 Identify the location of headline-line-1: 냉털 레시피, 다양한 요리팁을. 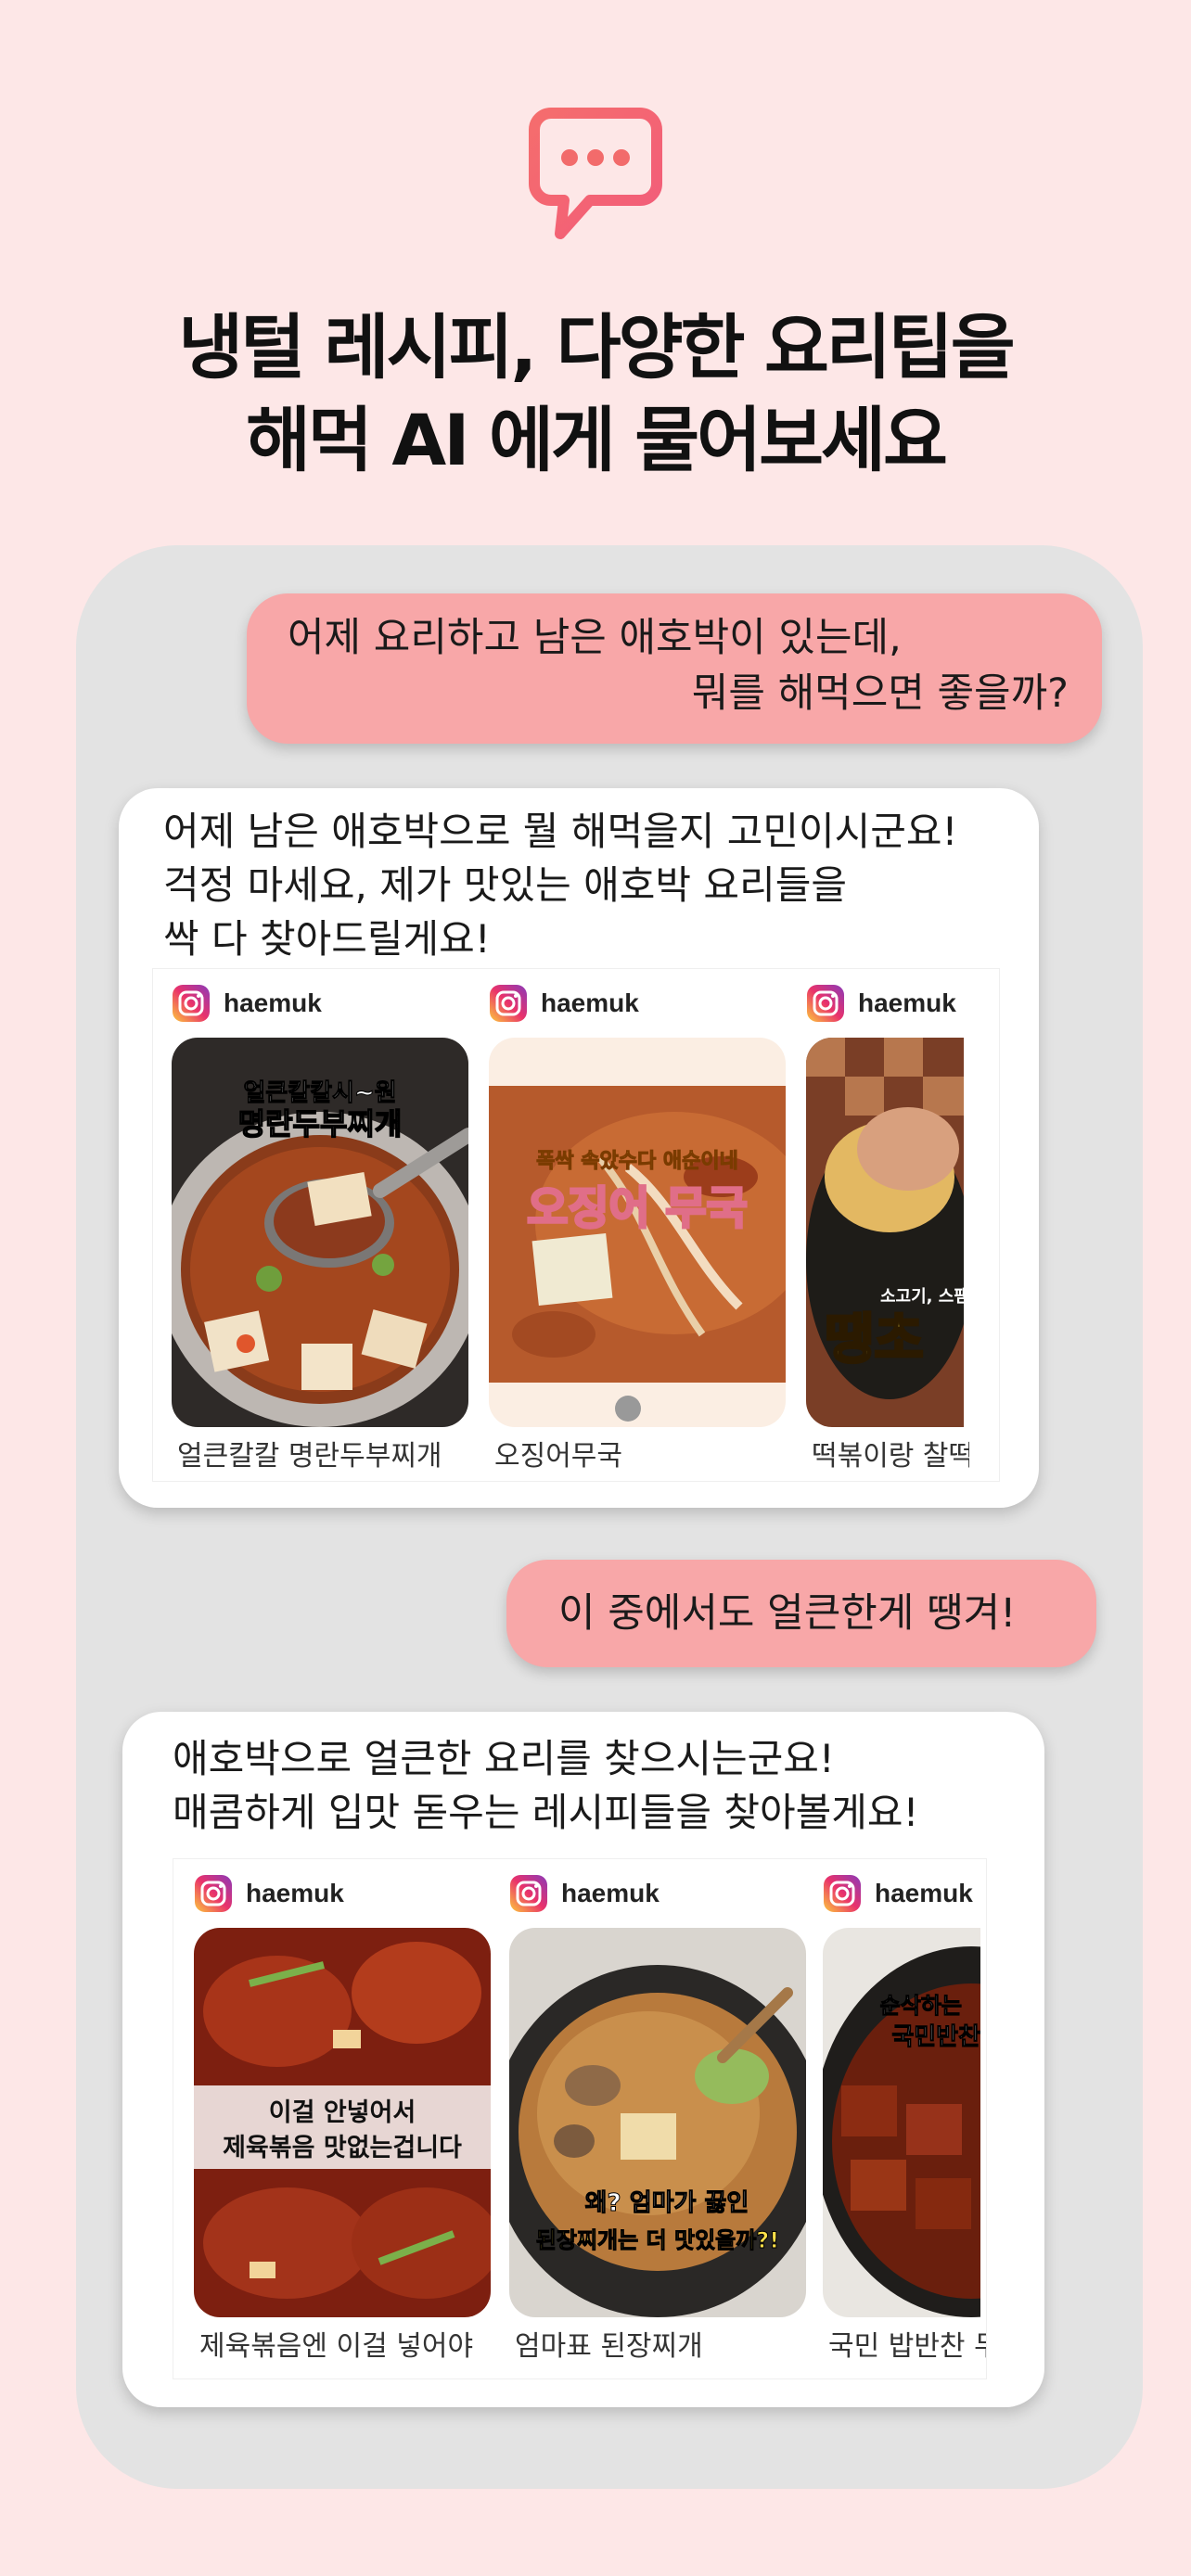
(597, 348).